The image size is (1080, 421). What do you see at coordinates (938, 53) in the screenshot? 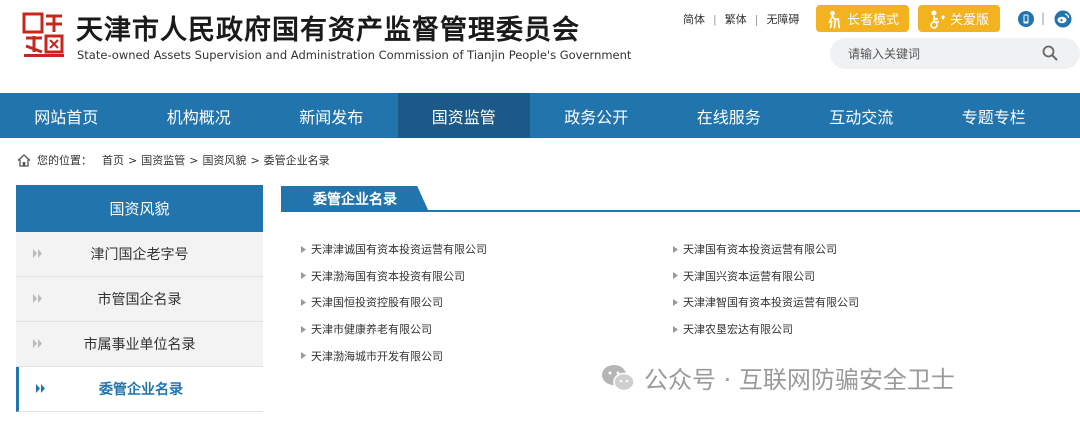
I see `search-input` at bounding box center [938, 53].